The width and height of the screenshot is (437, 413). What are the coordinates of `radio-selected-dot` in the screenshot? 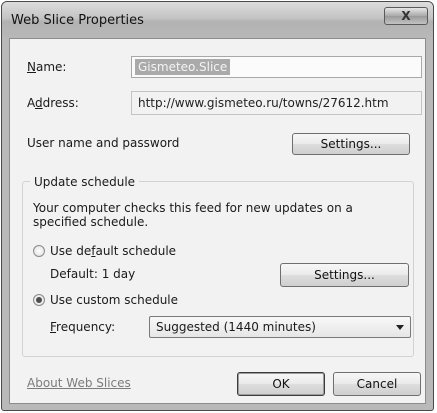 It's located at (39, 300).